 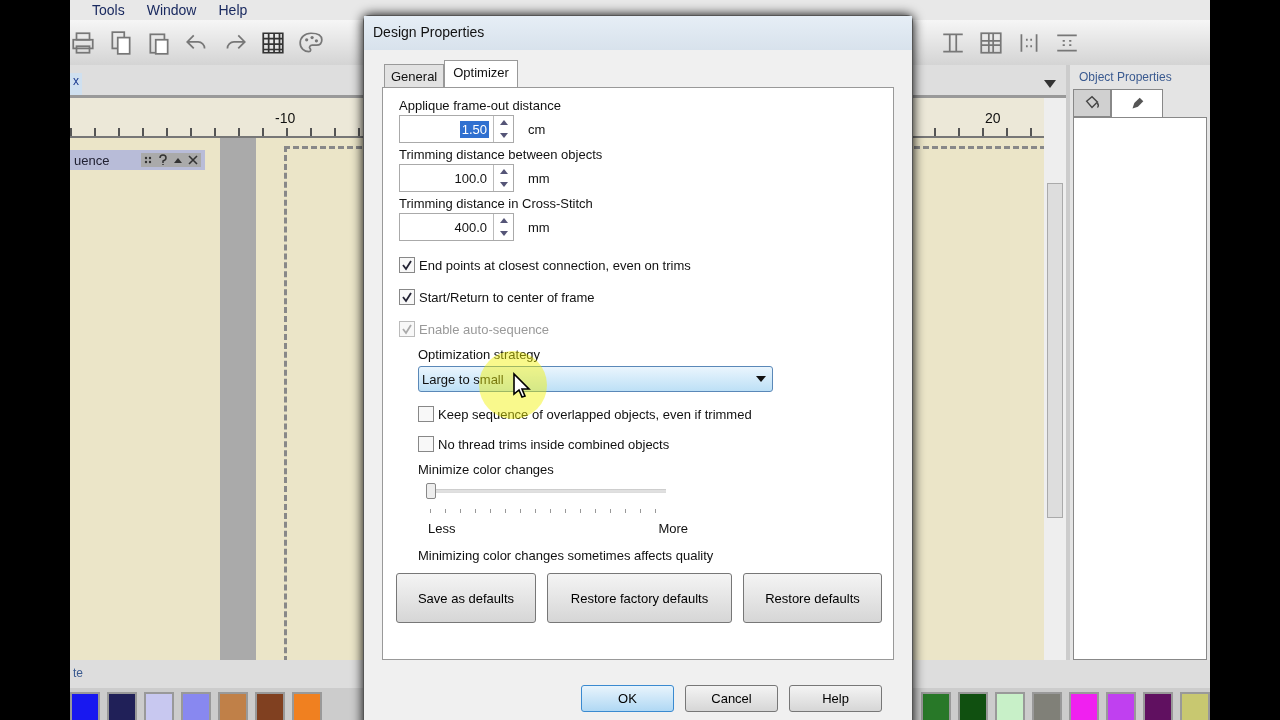 I want to click on field-label: Trimming distance between objects, so click(x=501, y=155).